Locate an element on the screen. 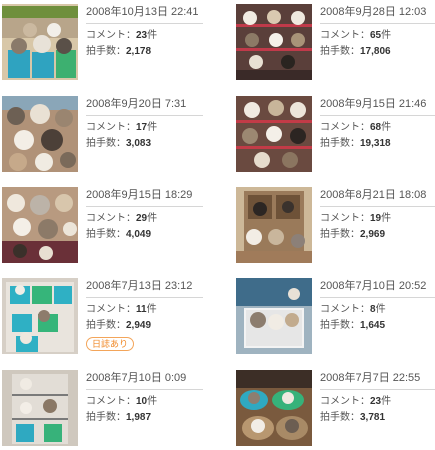 The image size is (435, 450). photo-entry: 2008年7月10日 0:09 コメント：10件 拍手数：1,987 is located at coordinates (105, 406).